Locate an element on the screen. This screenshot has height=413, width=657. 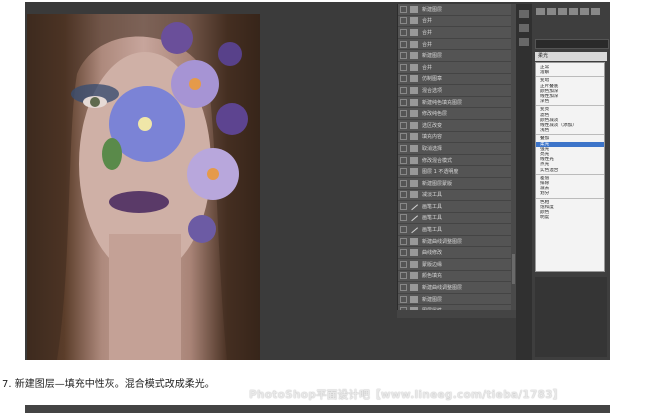
history-item-label: 新建图层蒙版 is located at coordinates (437, 183).